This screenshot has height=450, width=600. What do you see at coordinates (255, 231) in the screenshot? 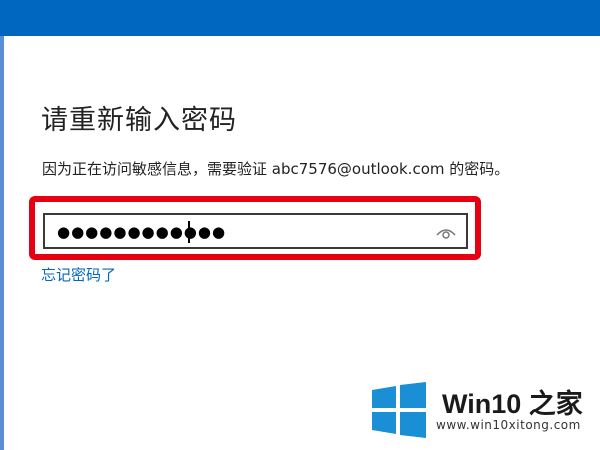
I see `password-input: ●●●●●●●●●●●●` at bounding box center [255, 231].